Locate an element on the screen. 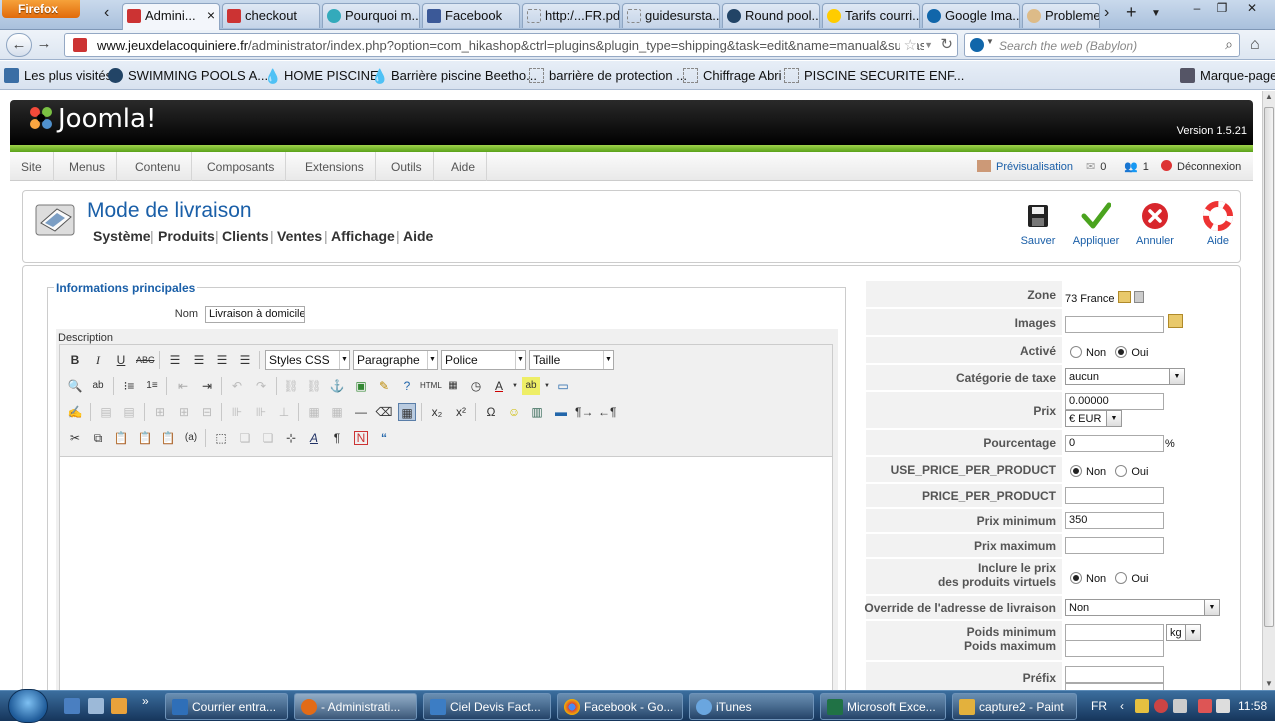  virtual-oui-radio is located at coordinates (1121, 578).